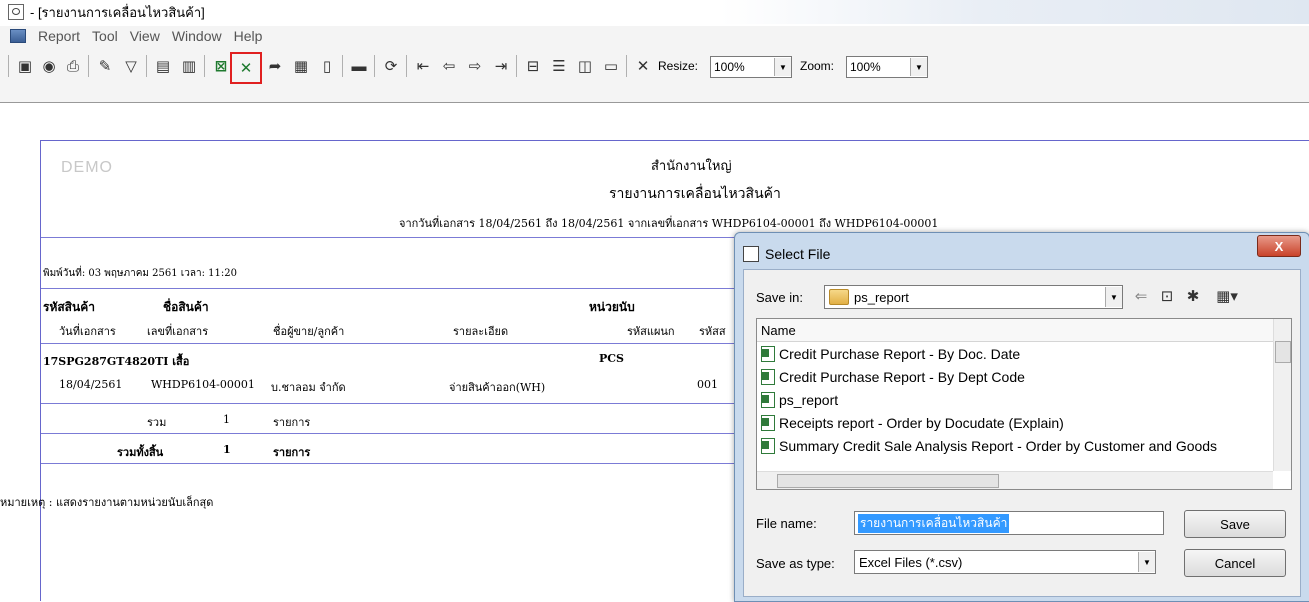 This screenshot has width=1309, height=602. What do you see at coordinates (59, 36) in the screenshot?
I see `menu-report: Report` at bounding box center [59, 36].